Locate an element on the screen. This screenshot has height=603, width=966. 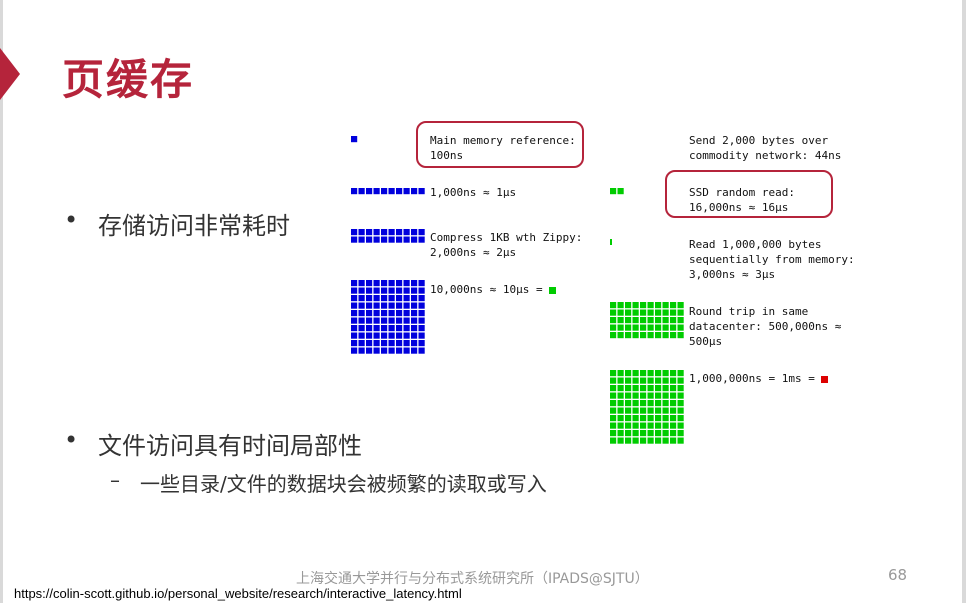
page-number: 68 is located at coordinates (898, 575).